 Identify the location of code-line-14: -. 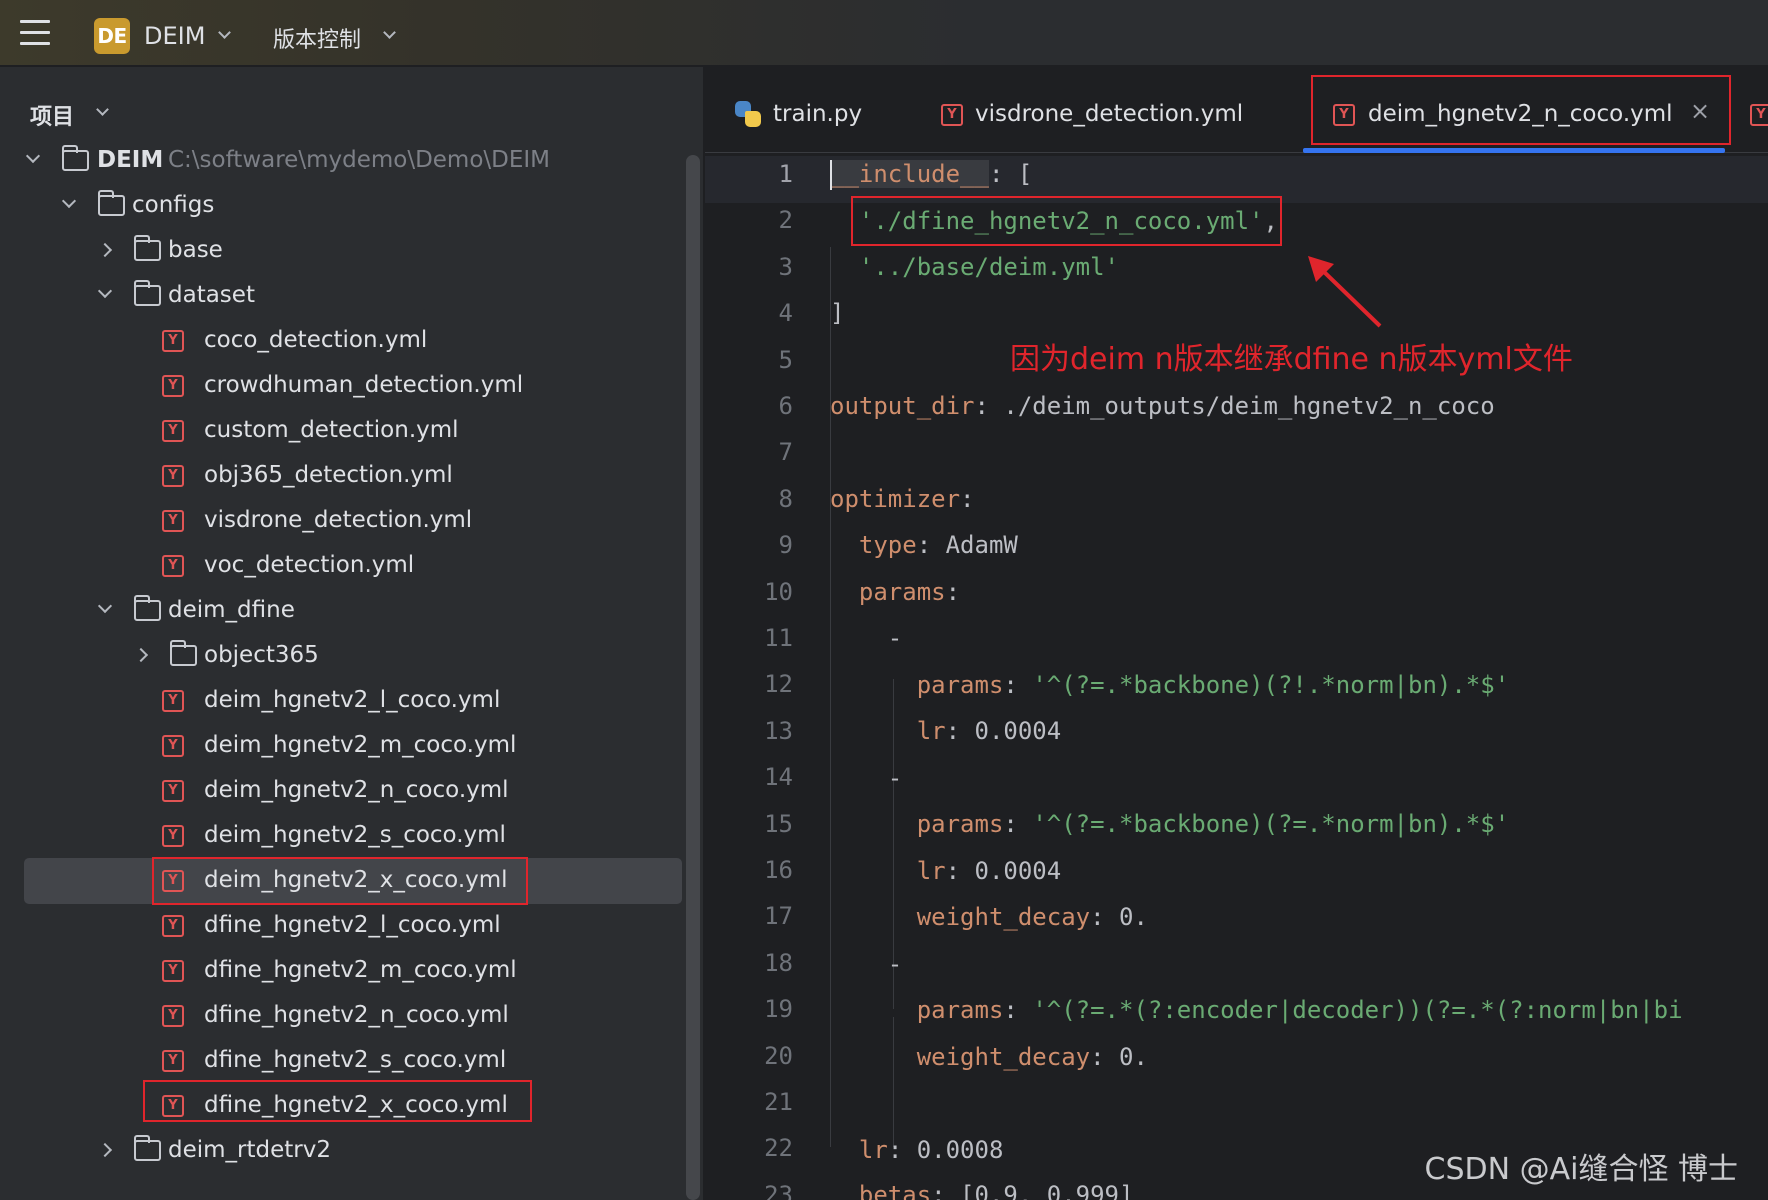
(895, 778).